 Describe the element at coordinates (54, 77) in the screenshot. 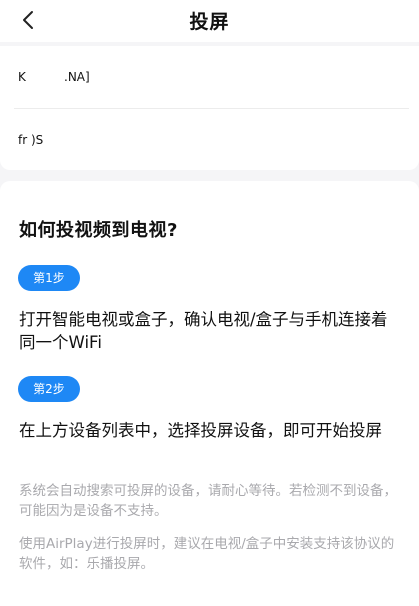

I see `device-name: K .NA]` at that location.